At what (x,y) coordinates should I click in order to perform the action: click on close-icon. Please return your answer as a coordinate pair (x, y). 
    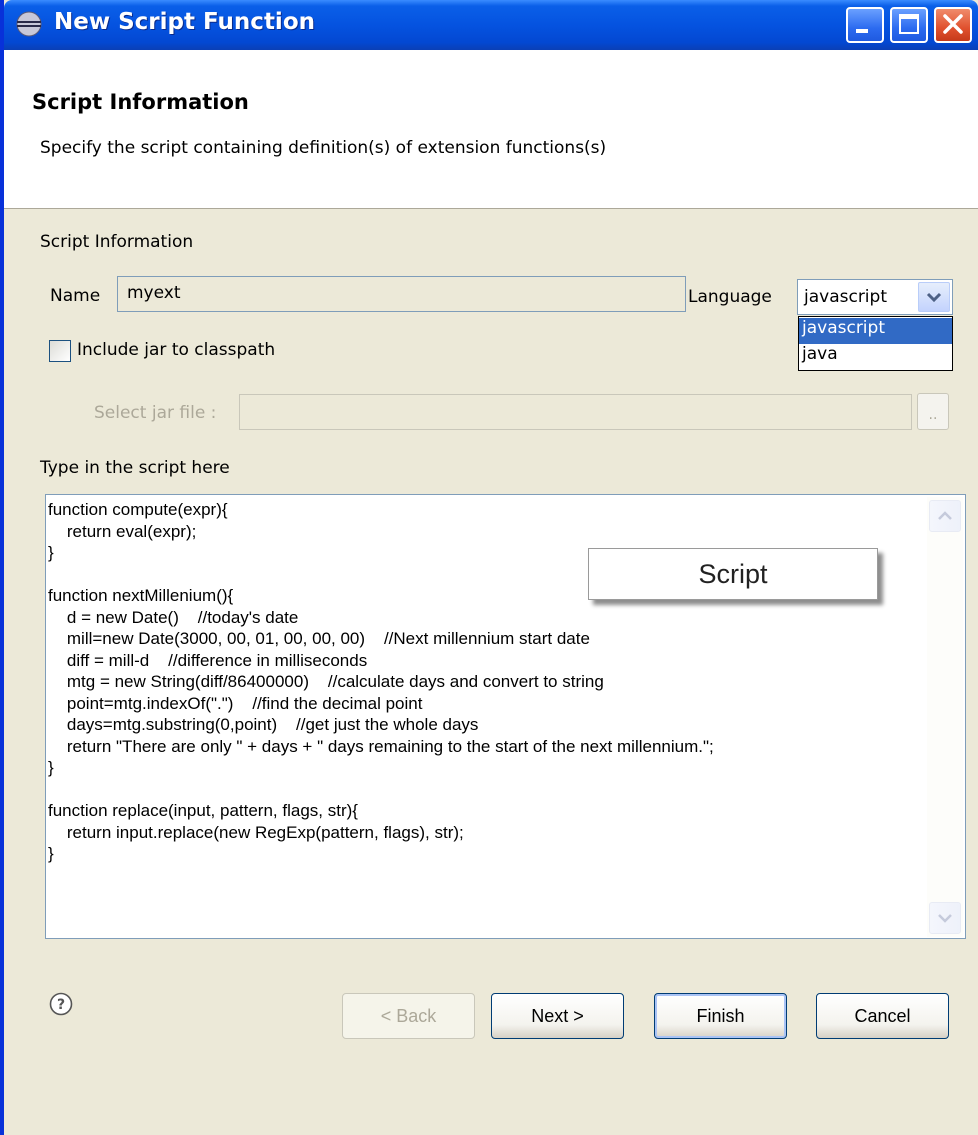
    Looking at the image, I should click on (953, 24).